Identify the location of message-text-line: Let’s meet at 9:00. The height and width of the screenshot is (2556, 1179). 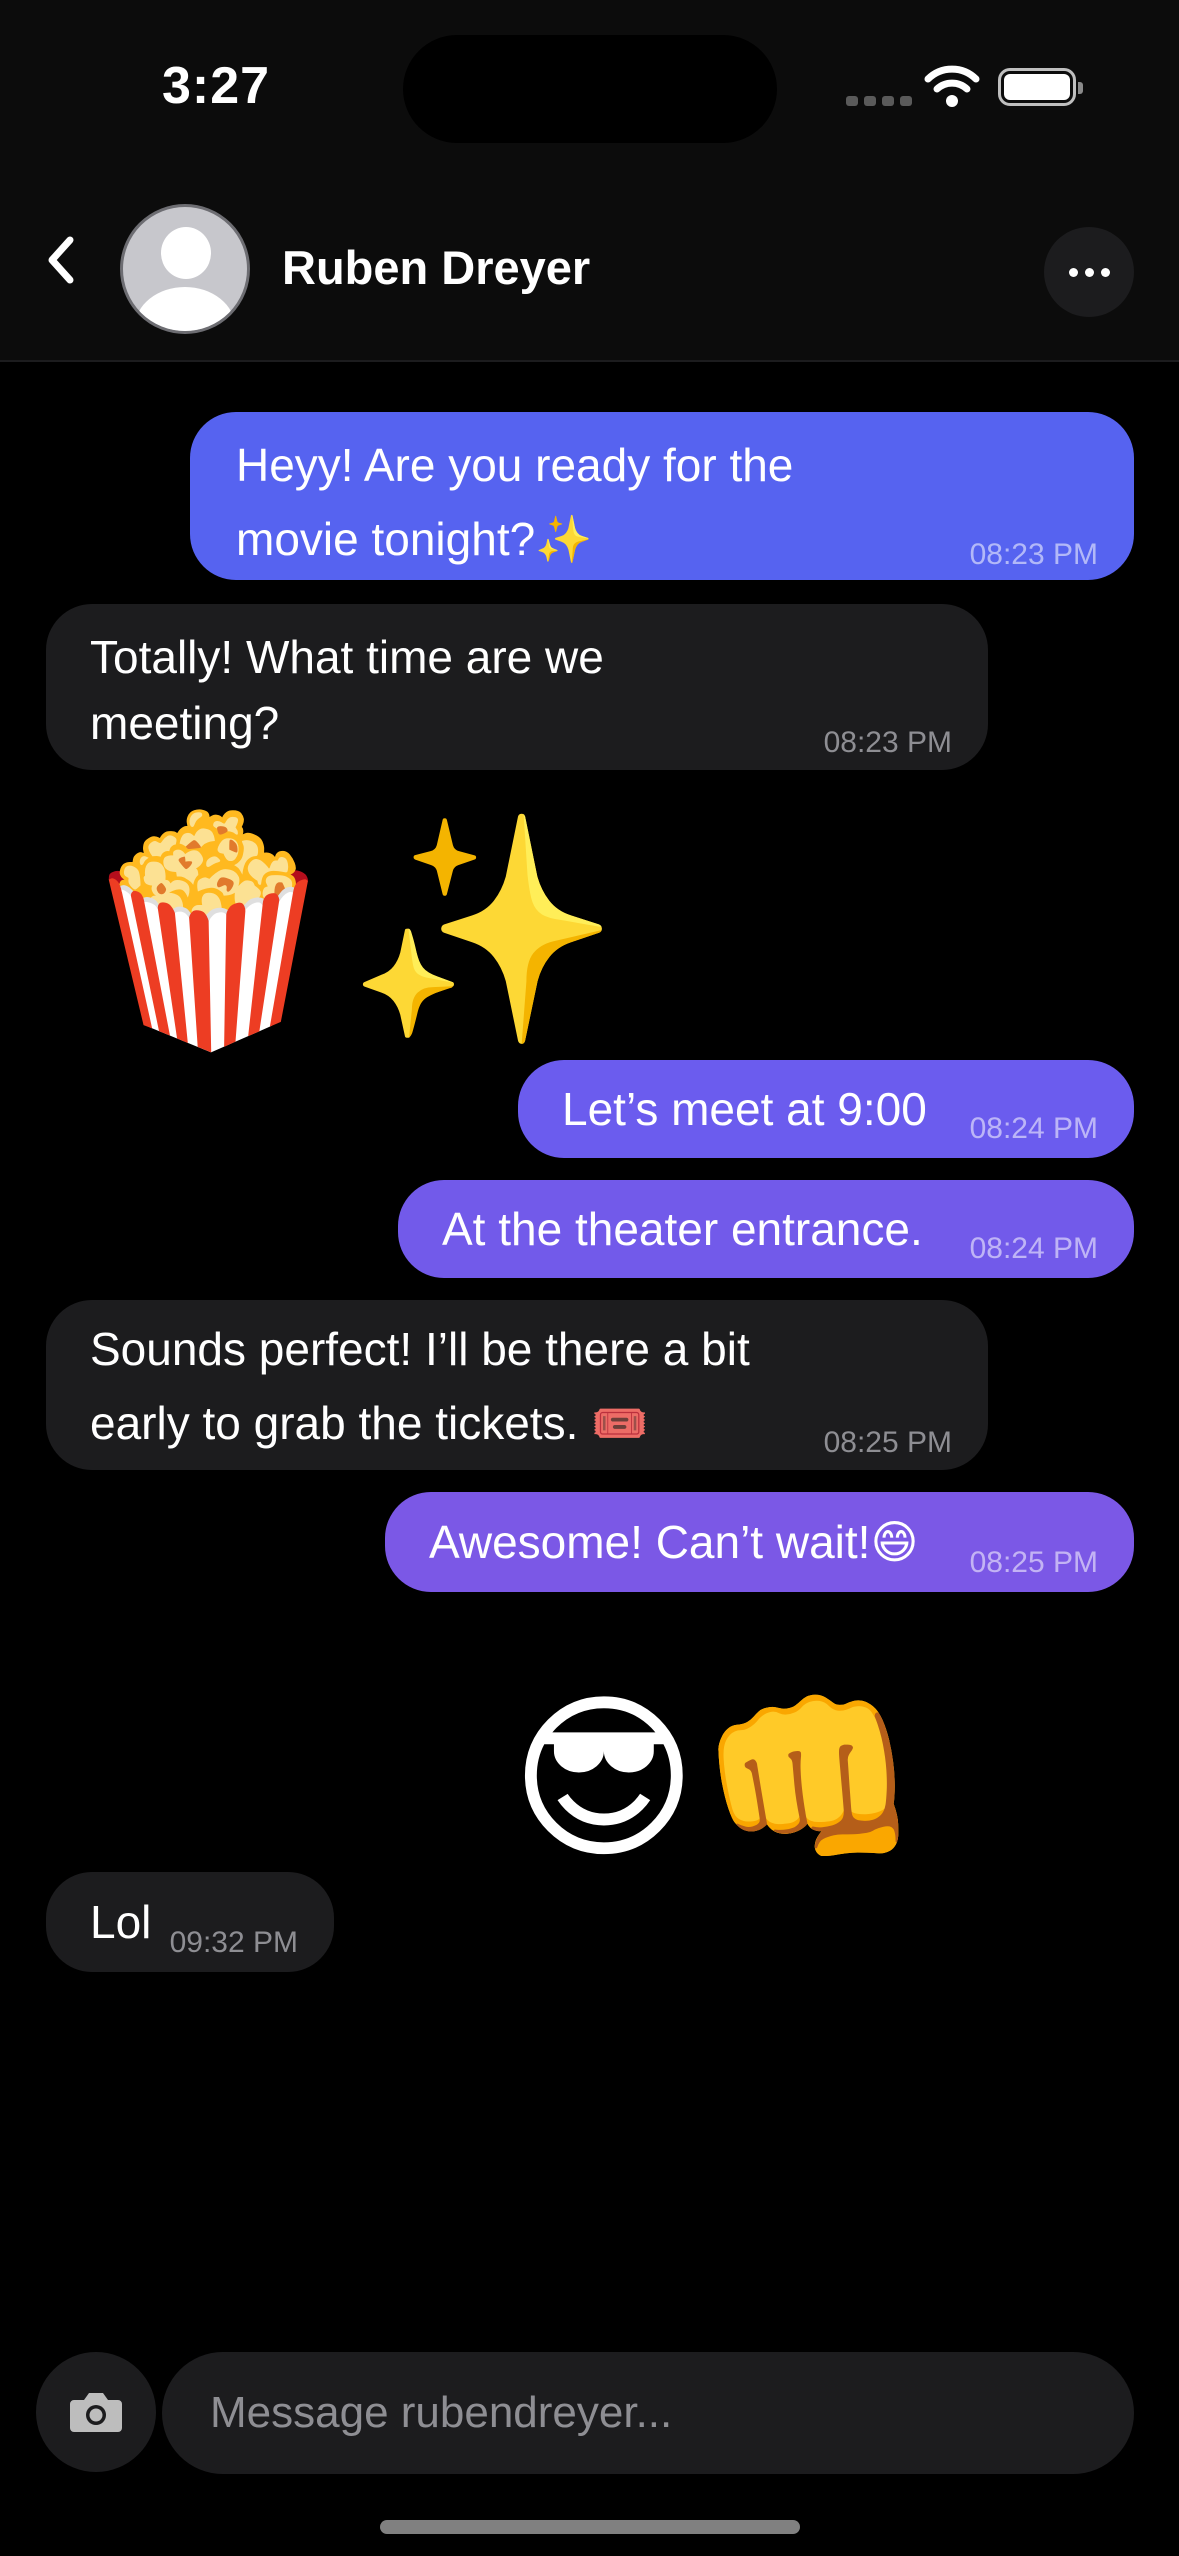
(744, 1109).